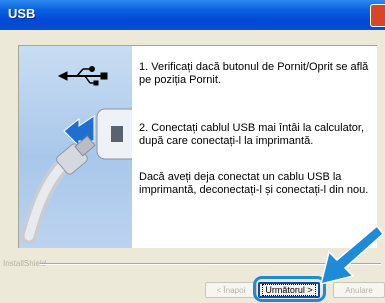 The width and height of the screenshot is (385, 303). What do you see at coordinates (82, 76) in the screenshot?
I see `usb-symbol-icon` at bounding box center [82, 76].